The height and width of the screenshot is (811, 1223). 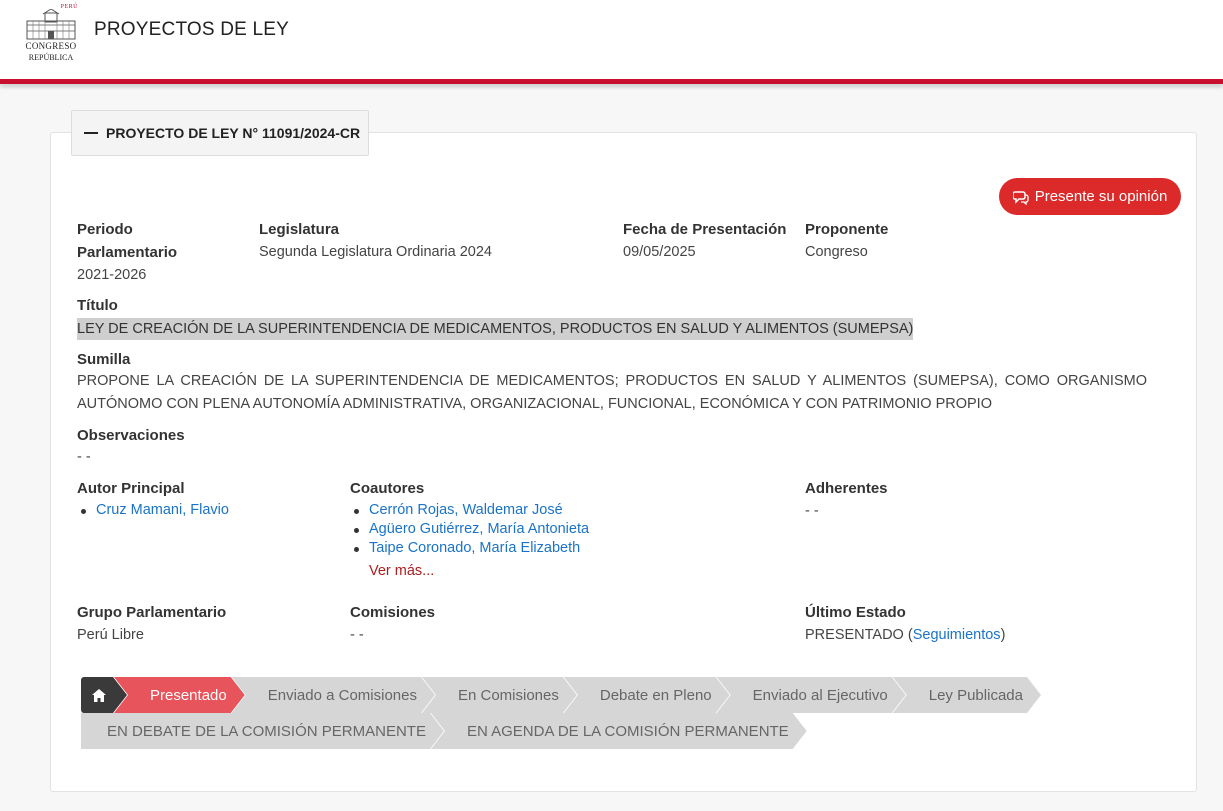 I want to click on step-en-comisiones: En Comisiones, so click(x=499, y=695).